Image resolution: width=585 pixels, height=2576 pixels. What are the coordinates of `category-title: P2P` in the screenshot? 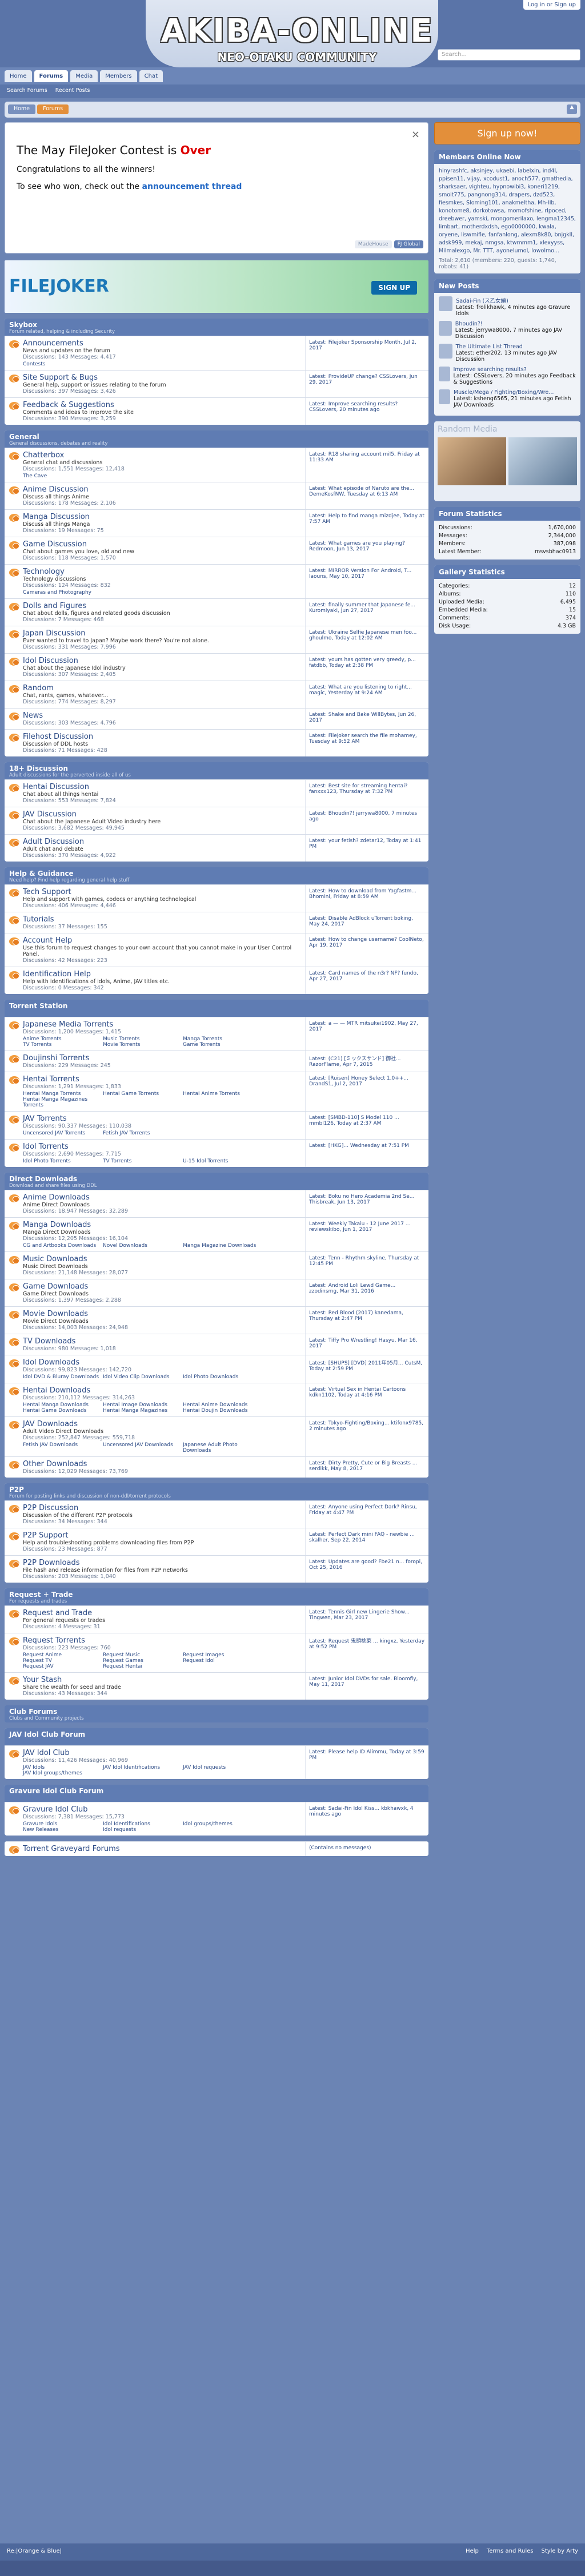 It's located at (216, 1490).